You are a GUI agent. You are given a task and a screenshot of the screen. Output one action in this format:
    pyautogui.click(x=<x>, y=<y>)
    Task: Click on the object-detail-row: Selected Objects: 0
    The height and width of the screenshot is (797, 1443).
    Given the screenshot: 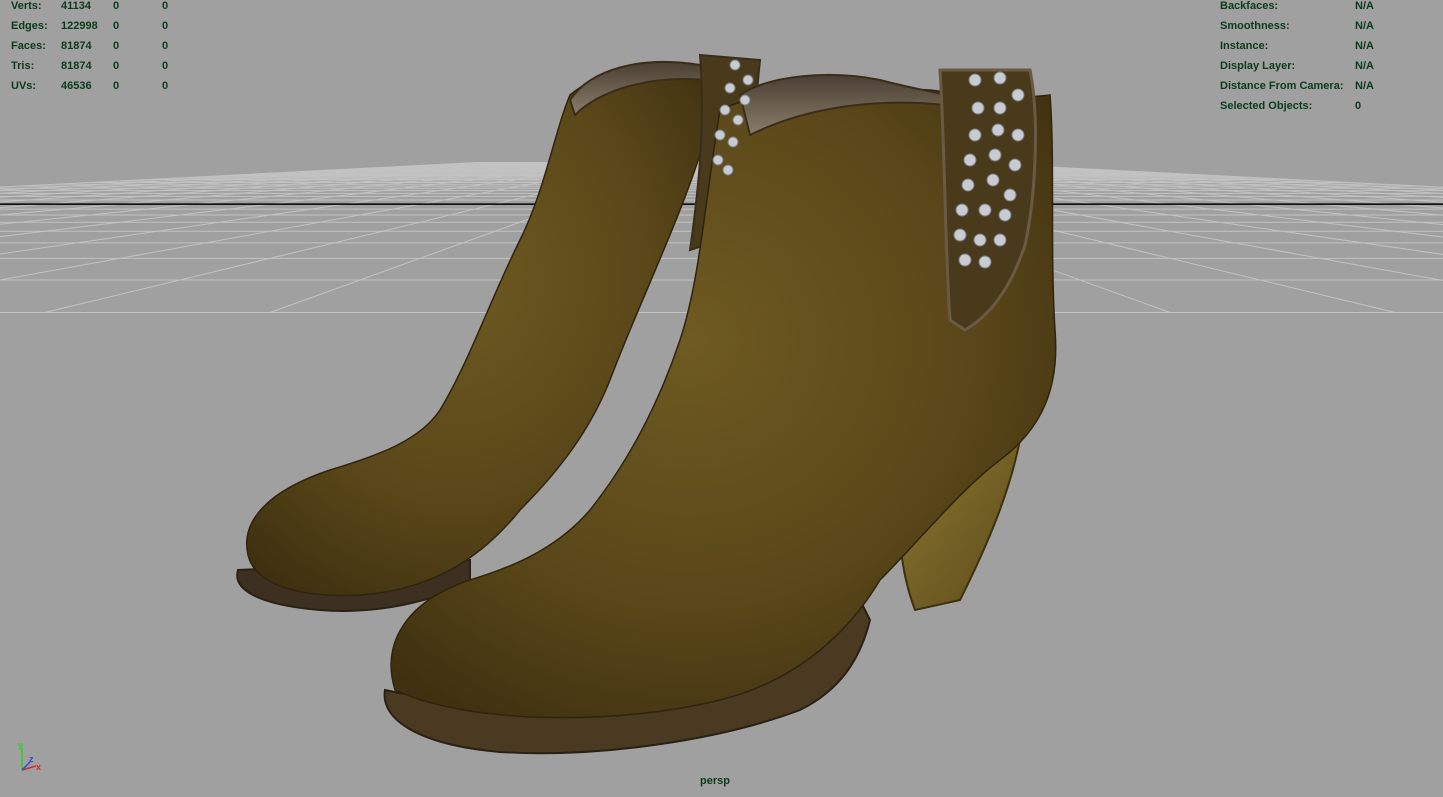 What is the action you would take?
    pyautogui.click(x=1327, y=110)
    